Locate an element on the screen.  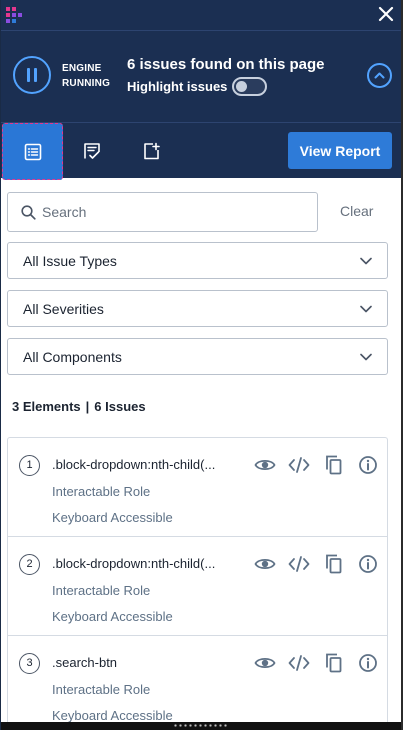
export-icon is located at coordinates (152, 151).